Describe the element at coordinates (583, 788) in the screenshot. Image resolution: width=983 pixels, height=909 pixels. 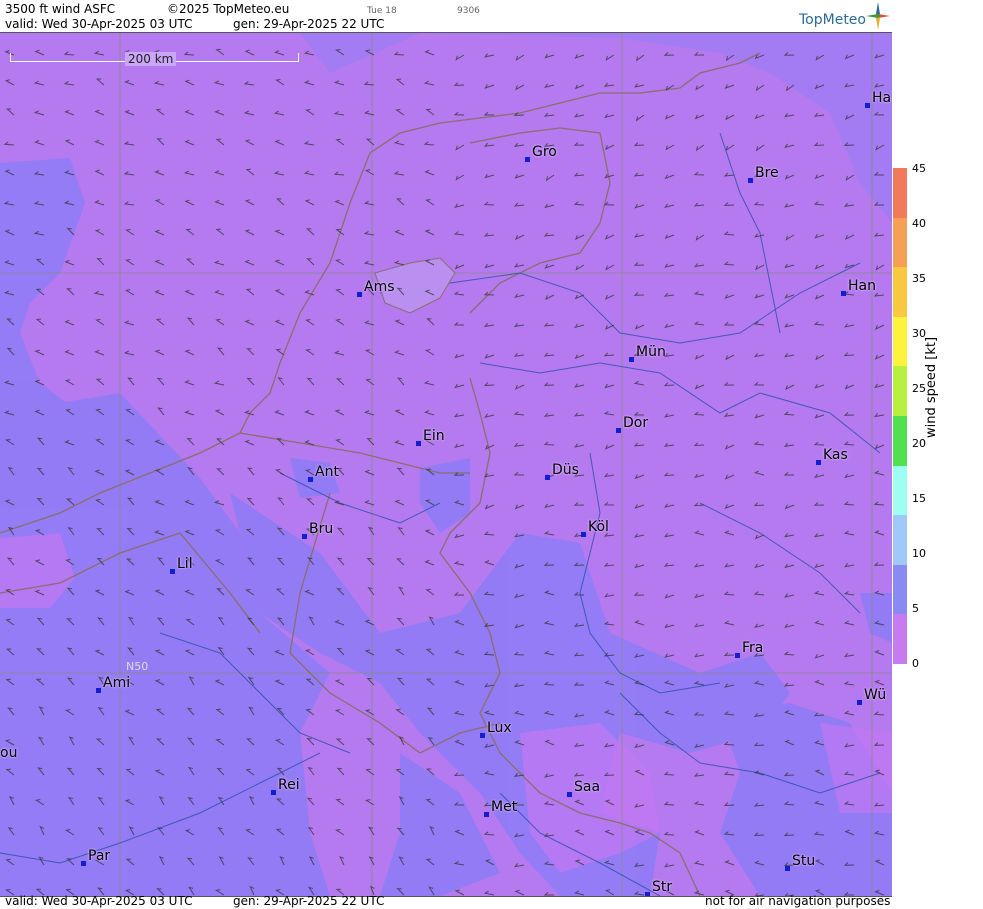
I see `city-label-saa: Saa` at that location.